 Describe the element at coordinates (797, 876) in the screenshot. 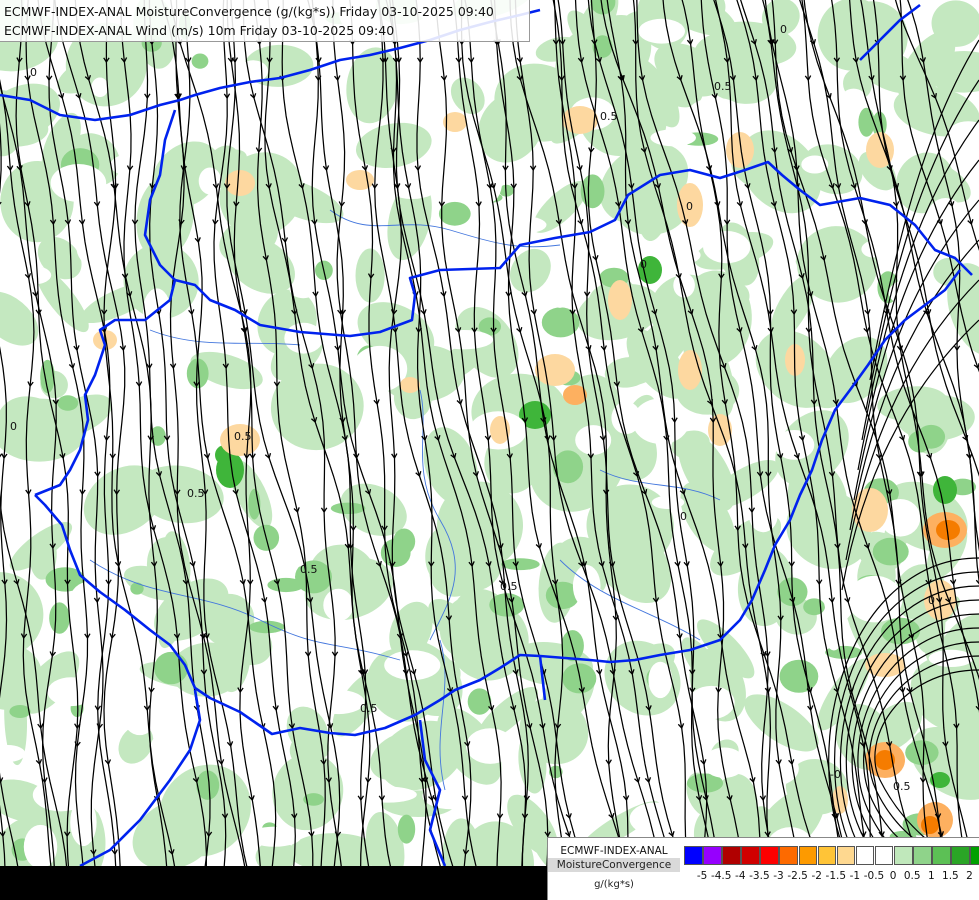

I see `legend-tick-label: -2.5` at that location.